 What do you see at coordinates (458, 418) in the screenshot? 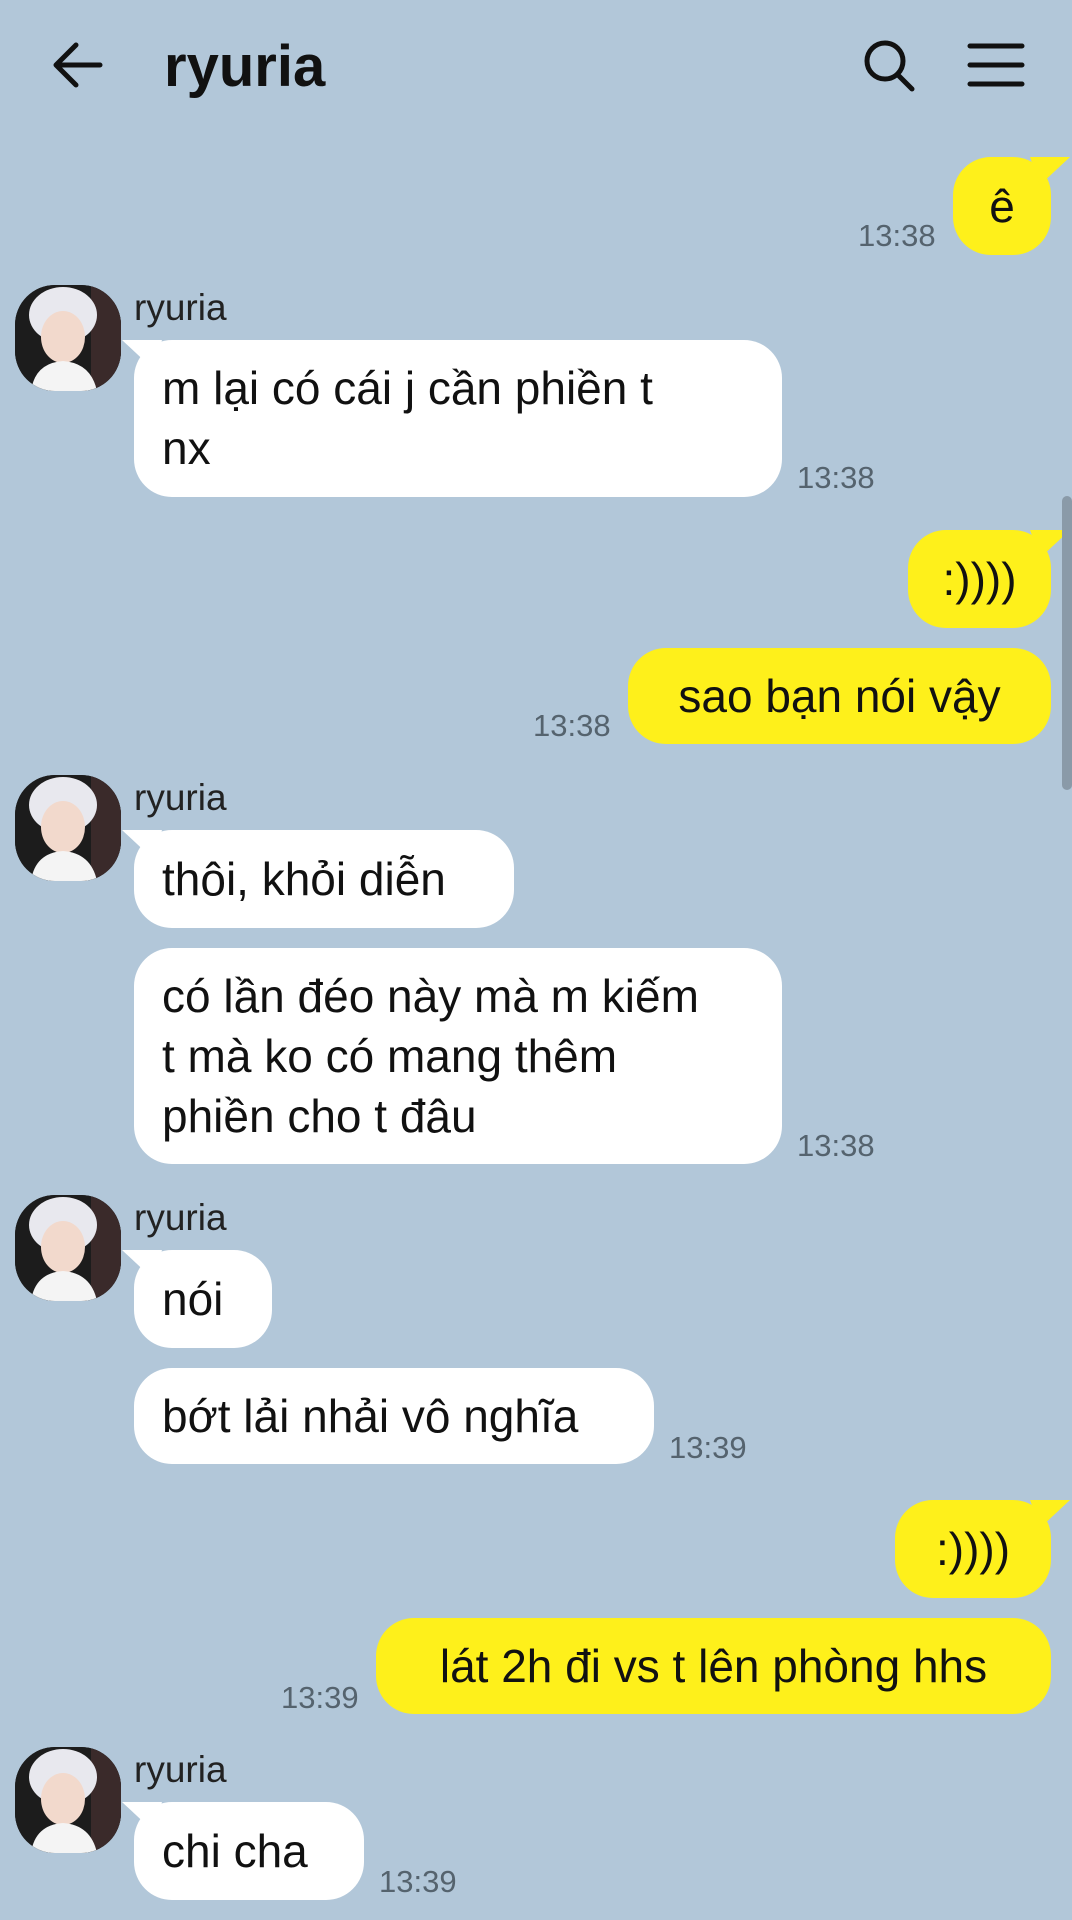
I see `their-message-bubble: m lại có cái j cần phiền t nx` at bounding box center [458, 418].